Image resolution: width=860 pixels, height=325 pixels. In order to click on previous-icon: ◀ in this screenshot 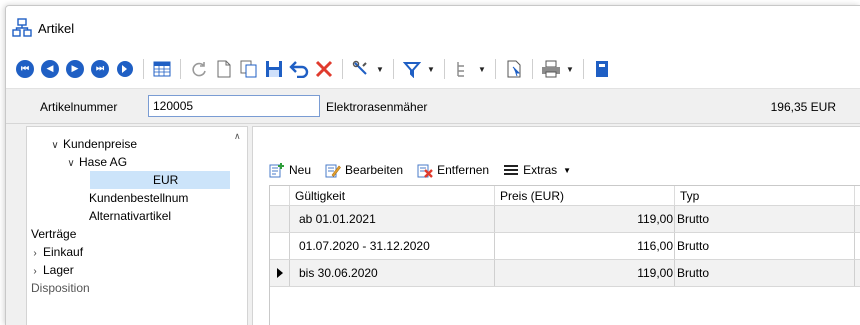, I will do `click(50, 69)`.